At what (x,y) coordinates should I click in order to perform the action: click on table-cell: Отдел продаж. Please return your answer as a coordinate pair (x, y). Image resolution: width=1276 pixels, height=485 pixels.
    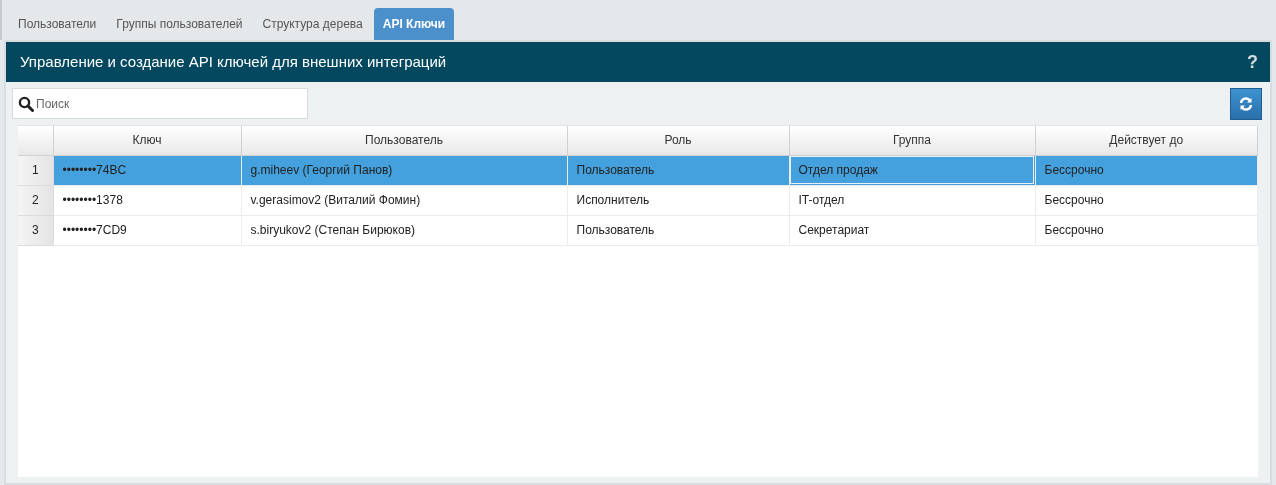
    Looking at the image, I should click on (912, 170).